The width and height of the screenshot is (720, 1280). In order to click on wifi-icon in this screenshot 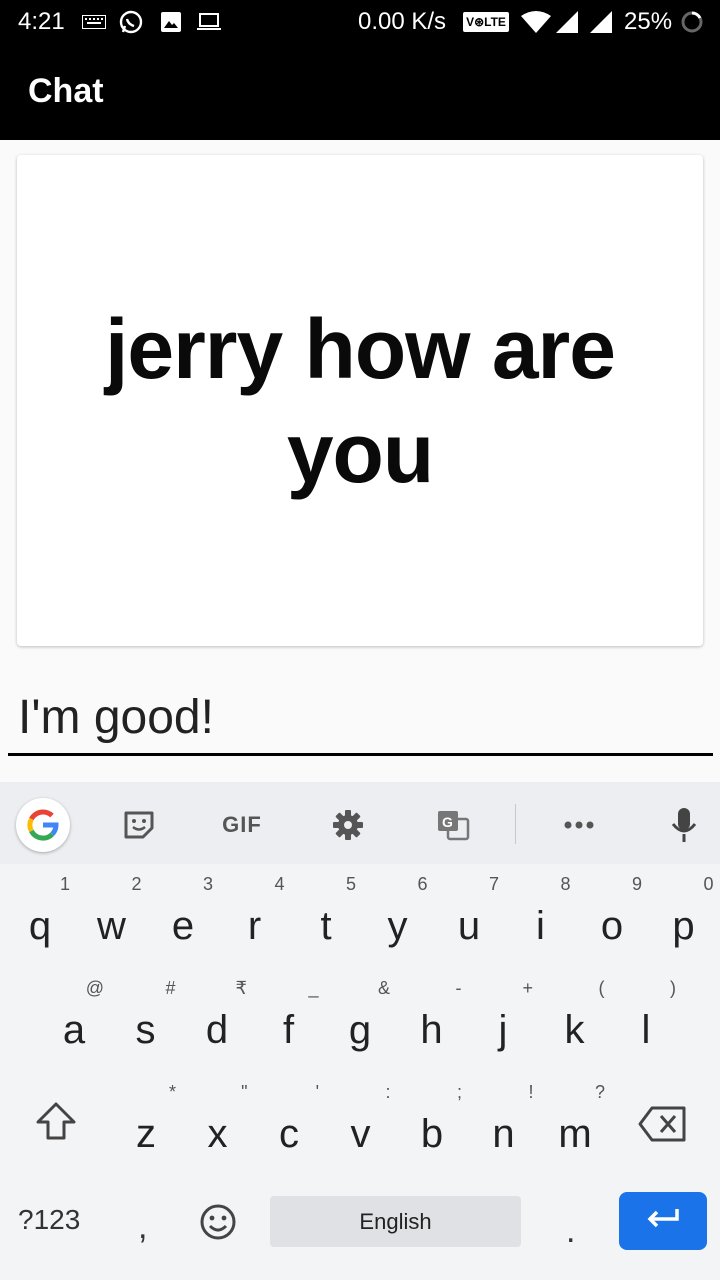, I will do `click(536, 22)`.